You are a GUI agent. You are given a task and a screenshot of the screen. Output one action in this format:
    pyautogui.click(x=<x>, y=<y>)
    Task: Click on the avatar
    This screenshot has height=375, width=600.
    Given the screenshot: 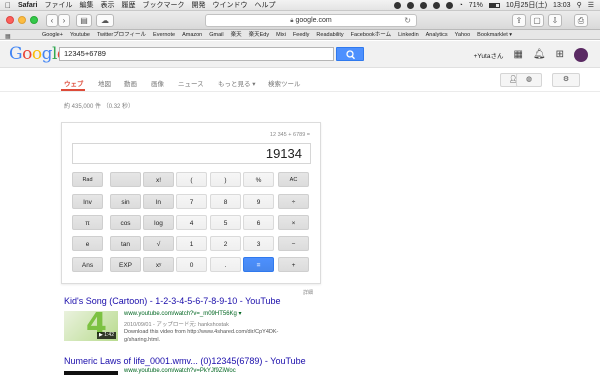 What is the action you would take?
    pyautogui.click(x=581, y=55)
    